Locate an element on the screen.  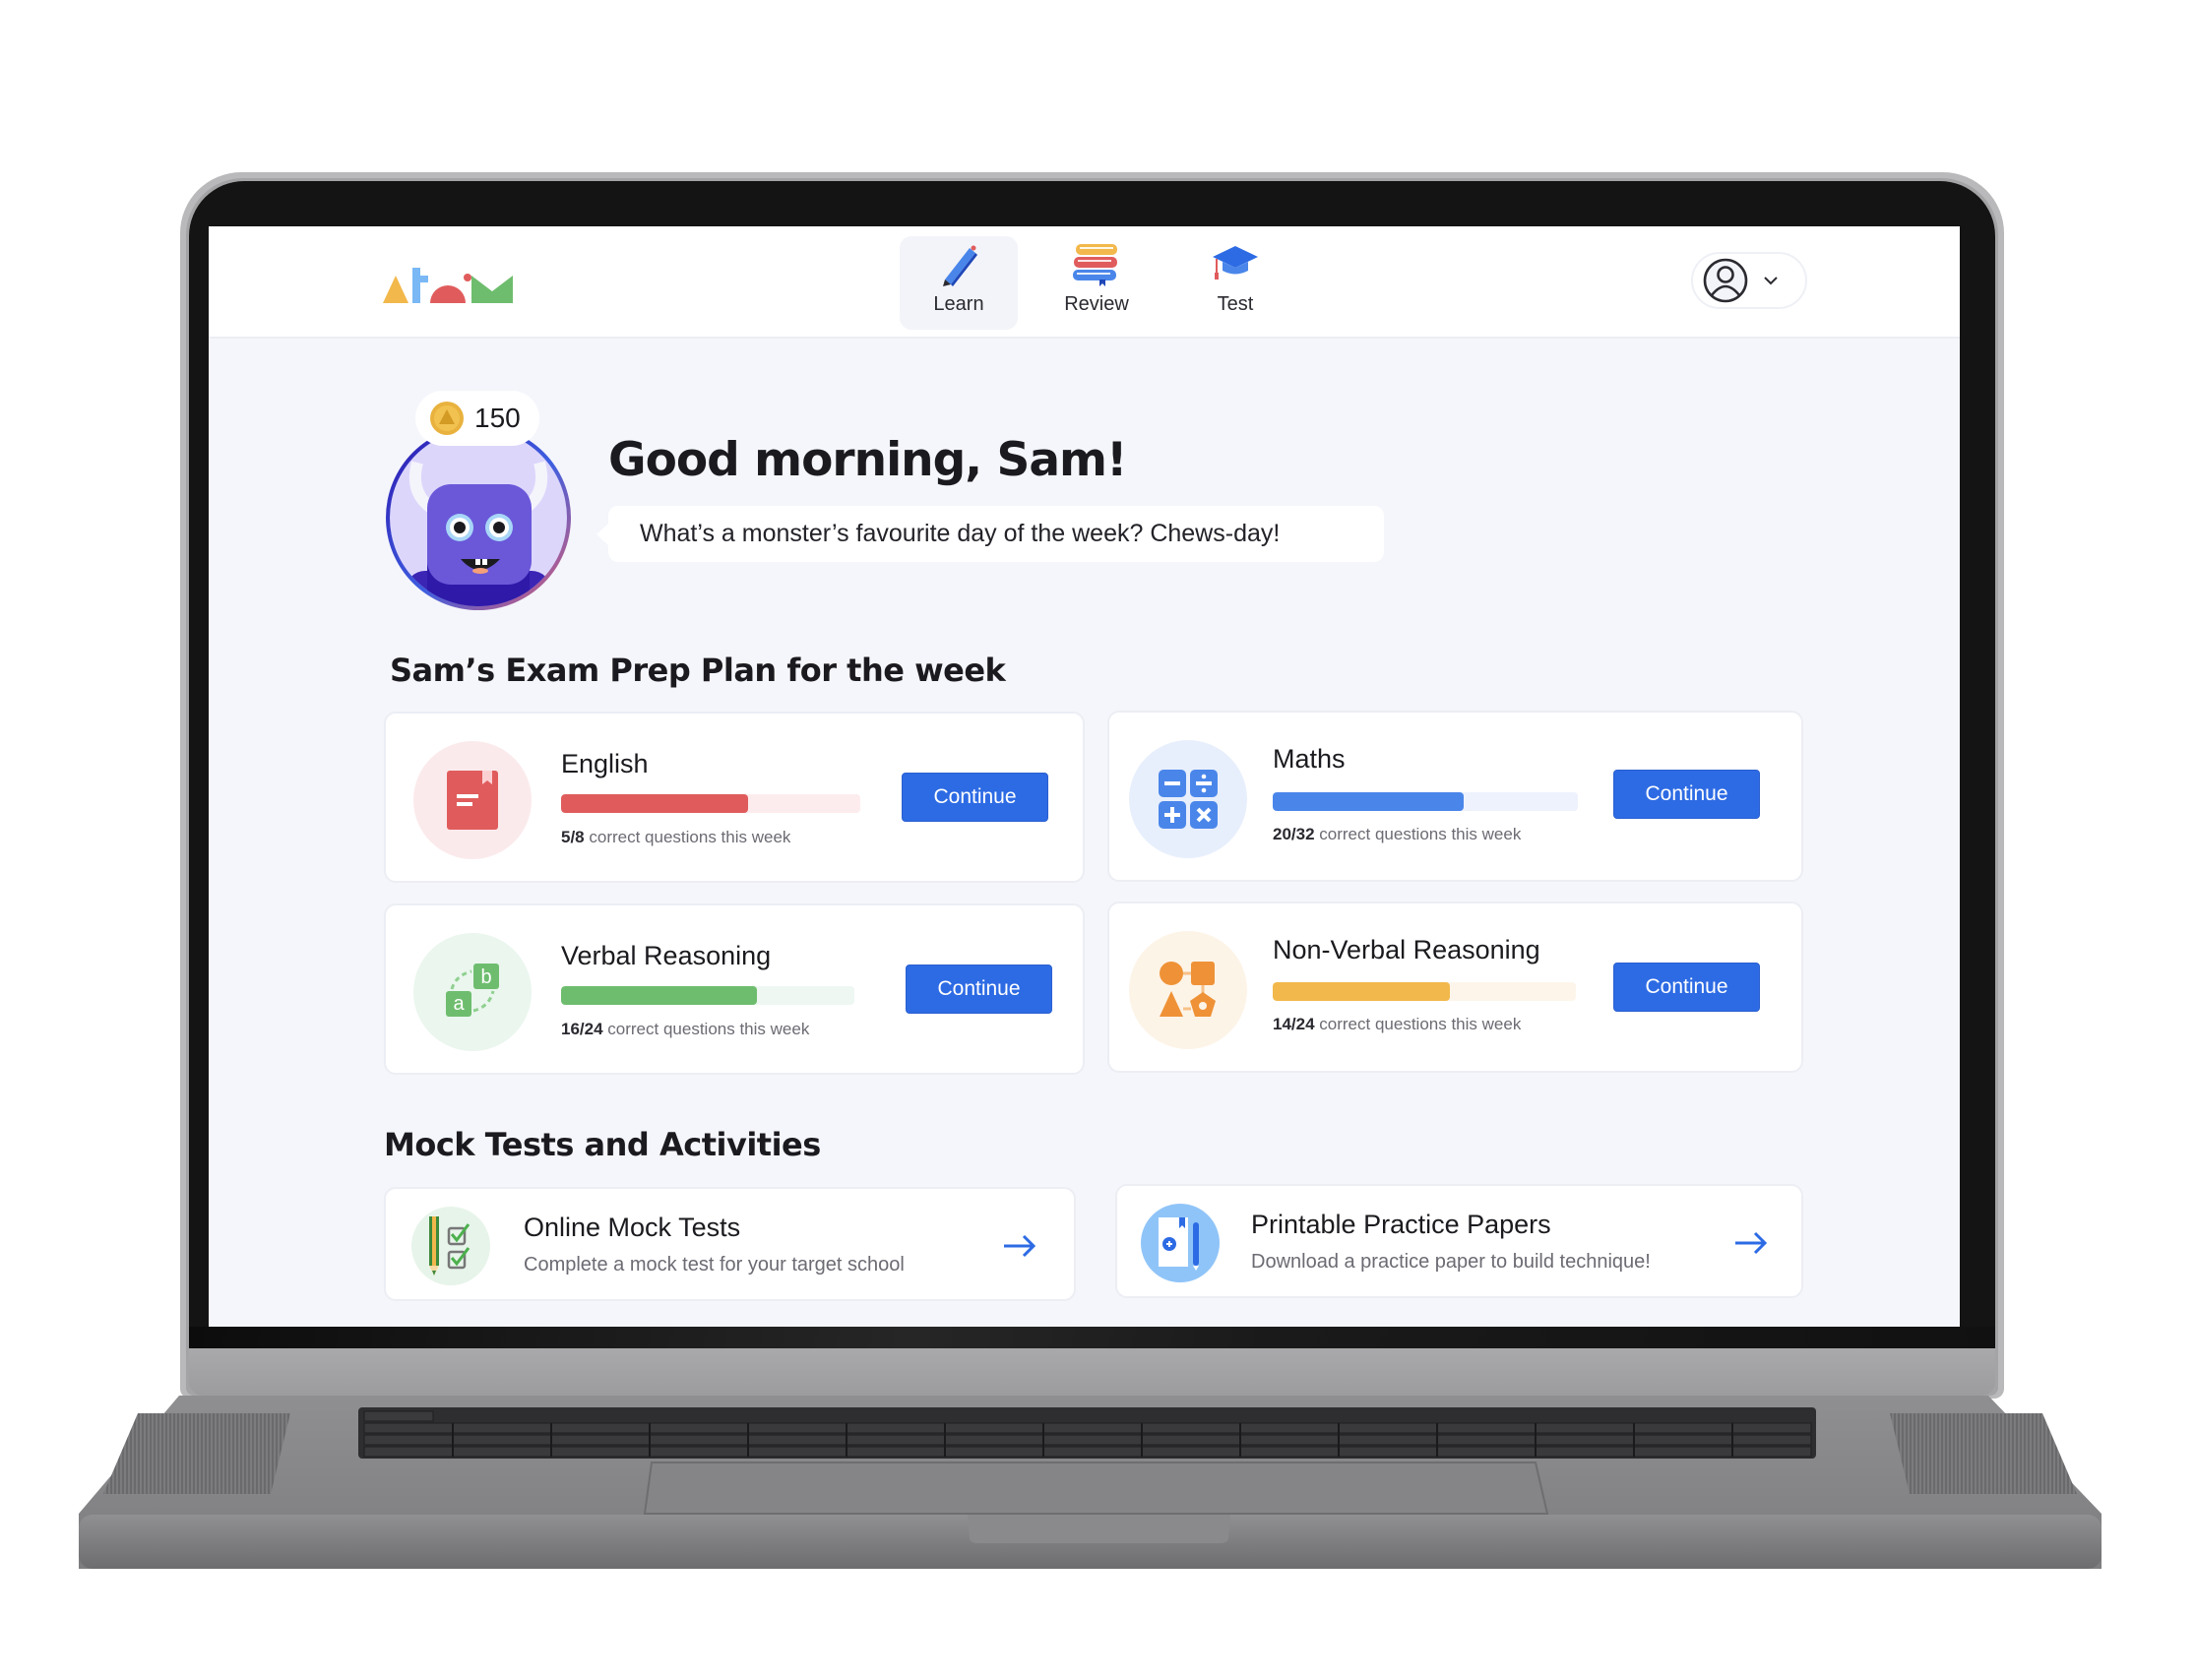
nav-label: Learn is located at coordinates (958, 304).